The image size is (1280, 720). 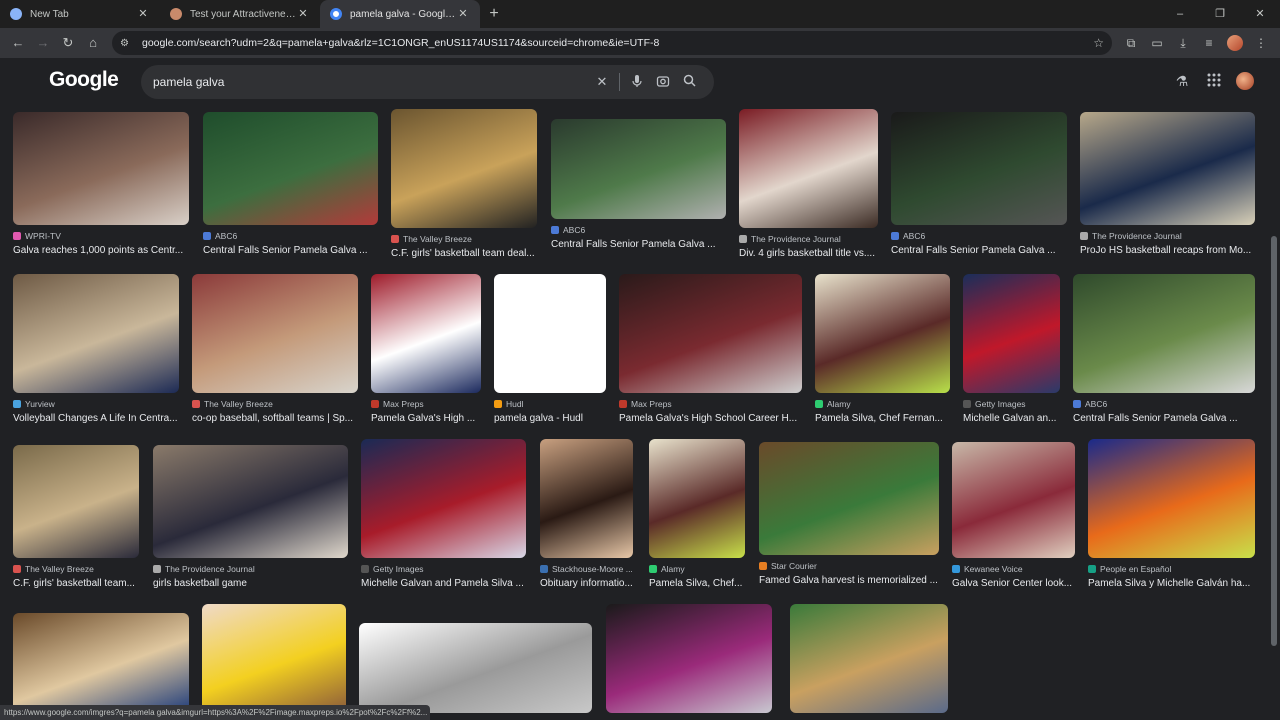 I want to click on site-info-icon: ⚙, so click(x=128, y=43).